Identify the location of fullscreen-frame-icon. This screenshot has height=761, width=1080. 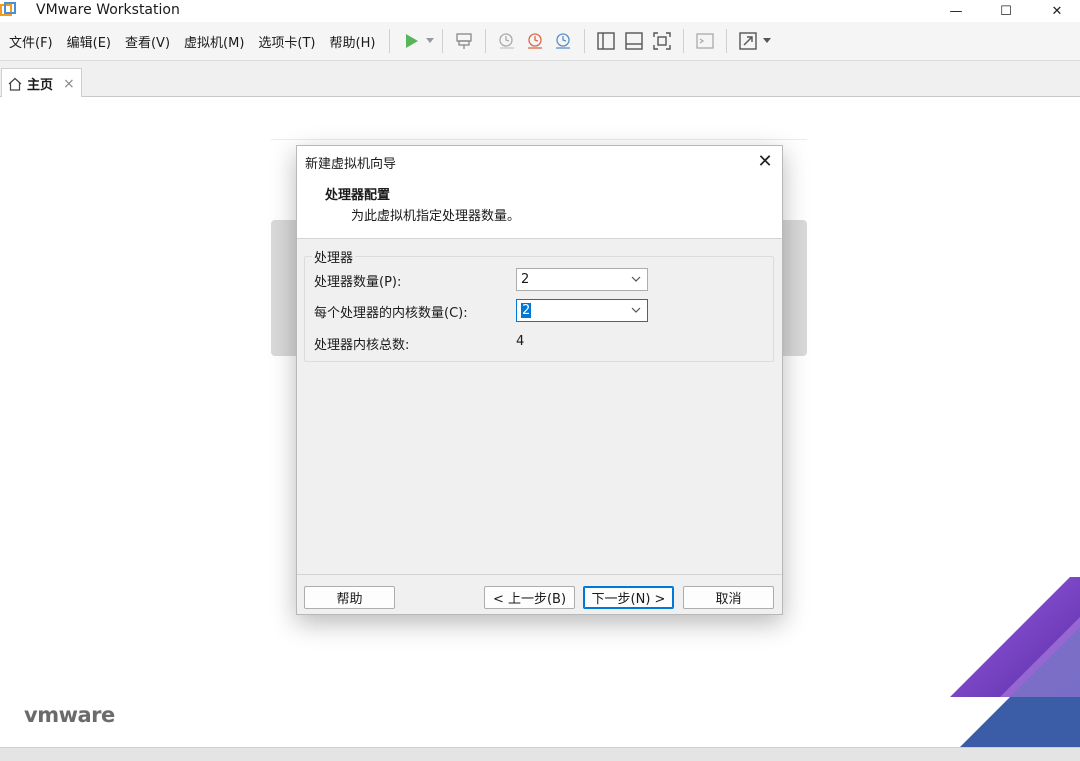
(662, 41).